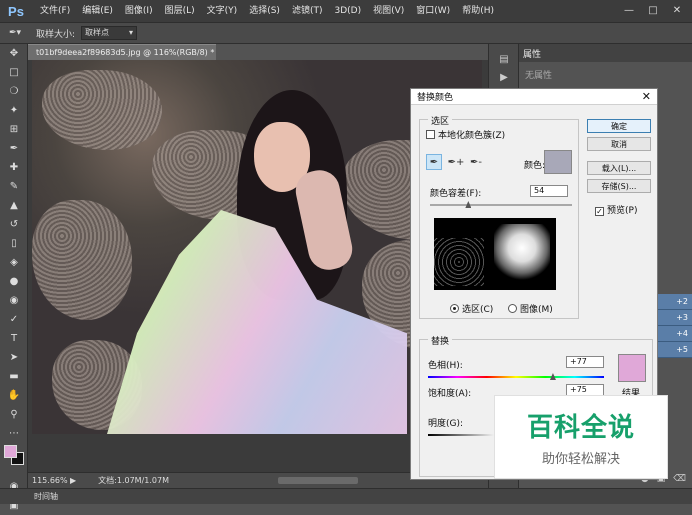  What do you see at coordinates (476, 162) in the screenshot?
I see `eyedropper-minus-icon: ✒-` at bounding box center [476, 162].